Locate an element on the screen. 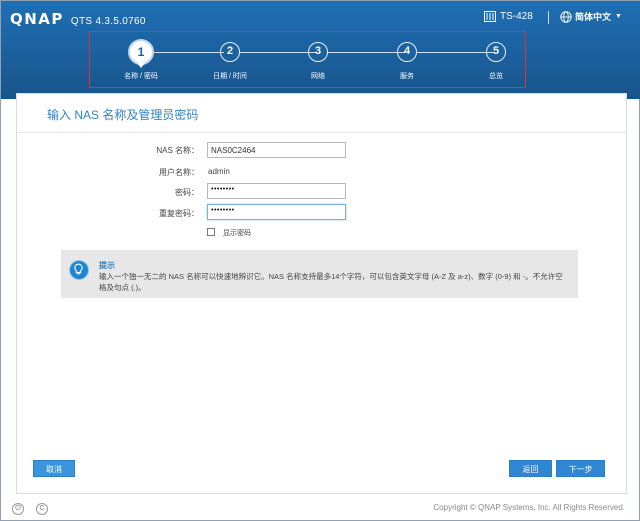 This screenshot has width=640, height=521. model-name: TS-428 is located at coordinates (516, 16).